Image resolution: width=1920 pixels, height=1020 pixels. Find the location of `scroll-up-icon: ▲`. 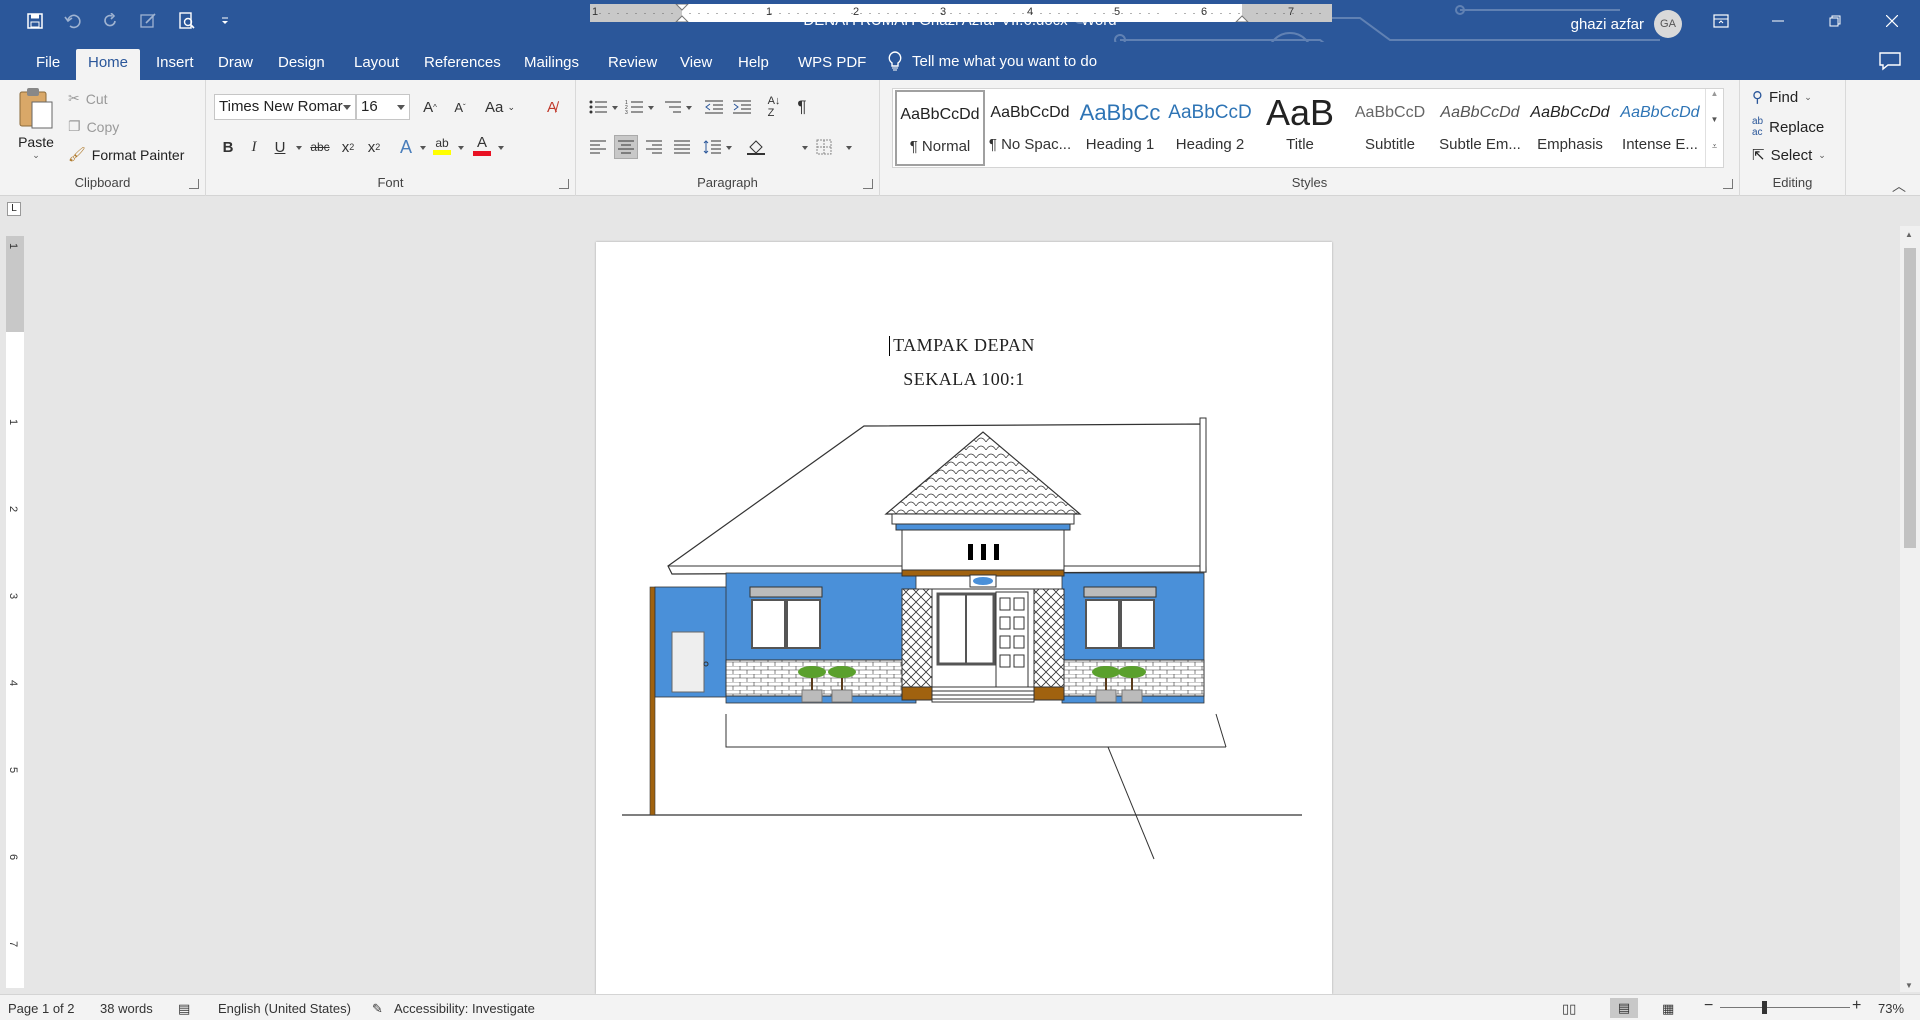

scroll-up-icon: ▲ is located at coordinates (1714, 102).